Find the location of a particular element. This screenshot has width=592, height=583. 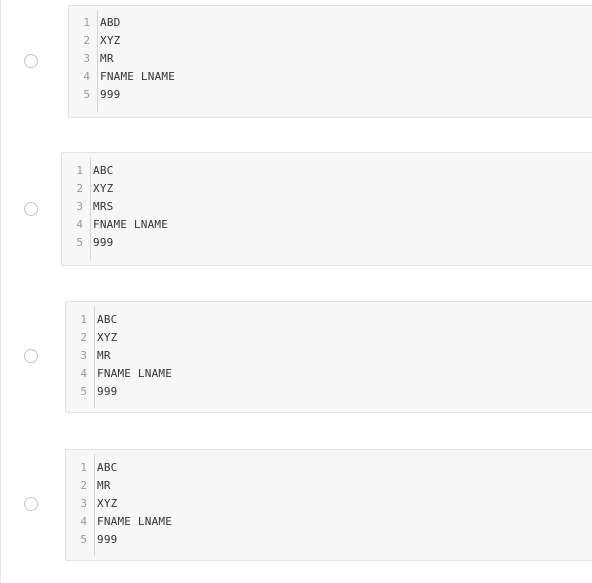

code-lines: 1 ABC 2 XYZ 3 MR 4 FNAME LNAME 5 999 is located at coordinates (120, 356).